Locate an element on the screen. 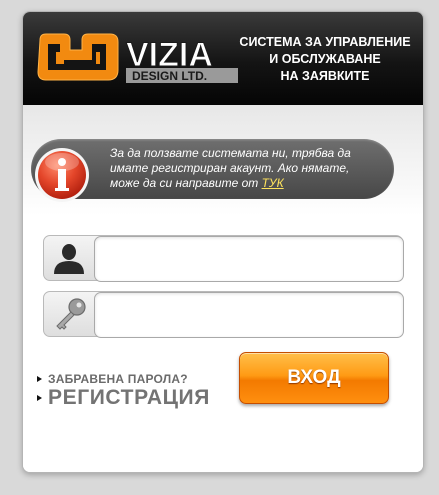  username-input is located at coordinates (249, 259).